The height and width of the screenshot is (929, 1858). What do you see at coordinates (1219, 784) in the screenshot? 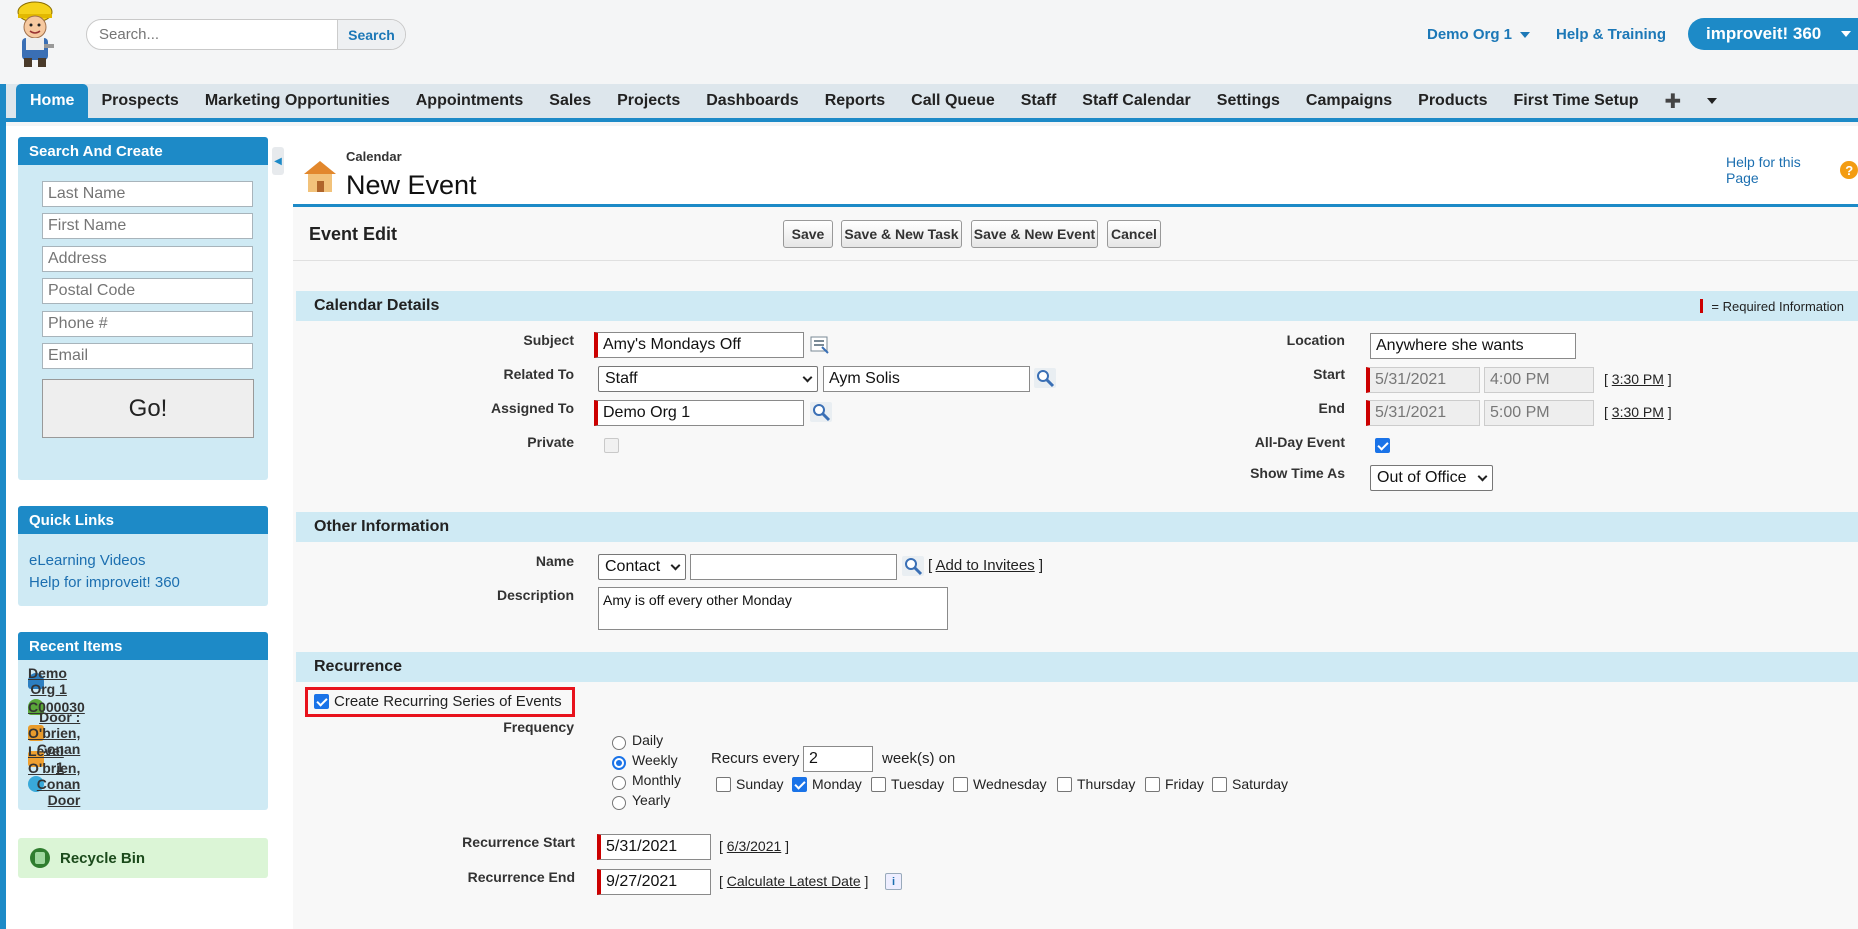
I see `day-saturday-checkbox` at bounding box center [1219, 784].